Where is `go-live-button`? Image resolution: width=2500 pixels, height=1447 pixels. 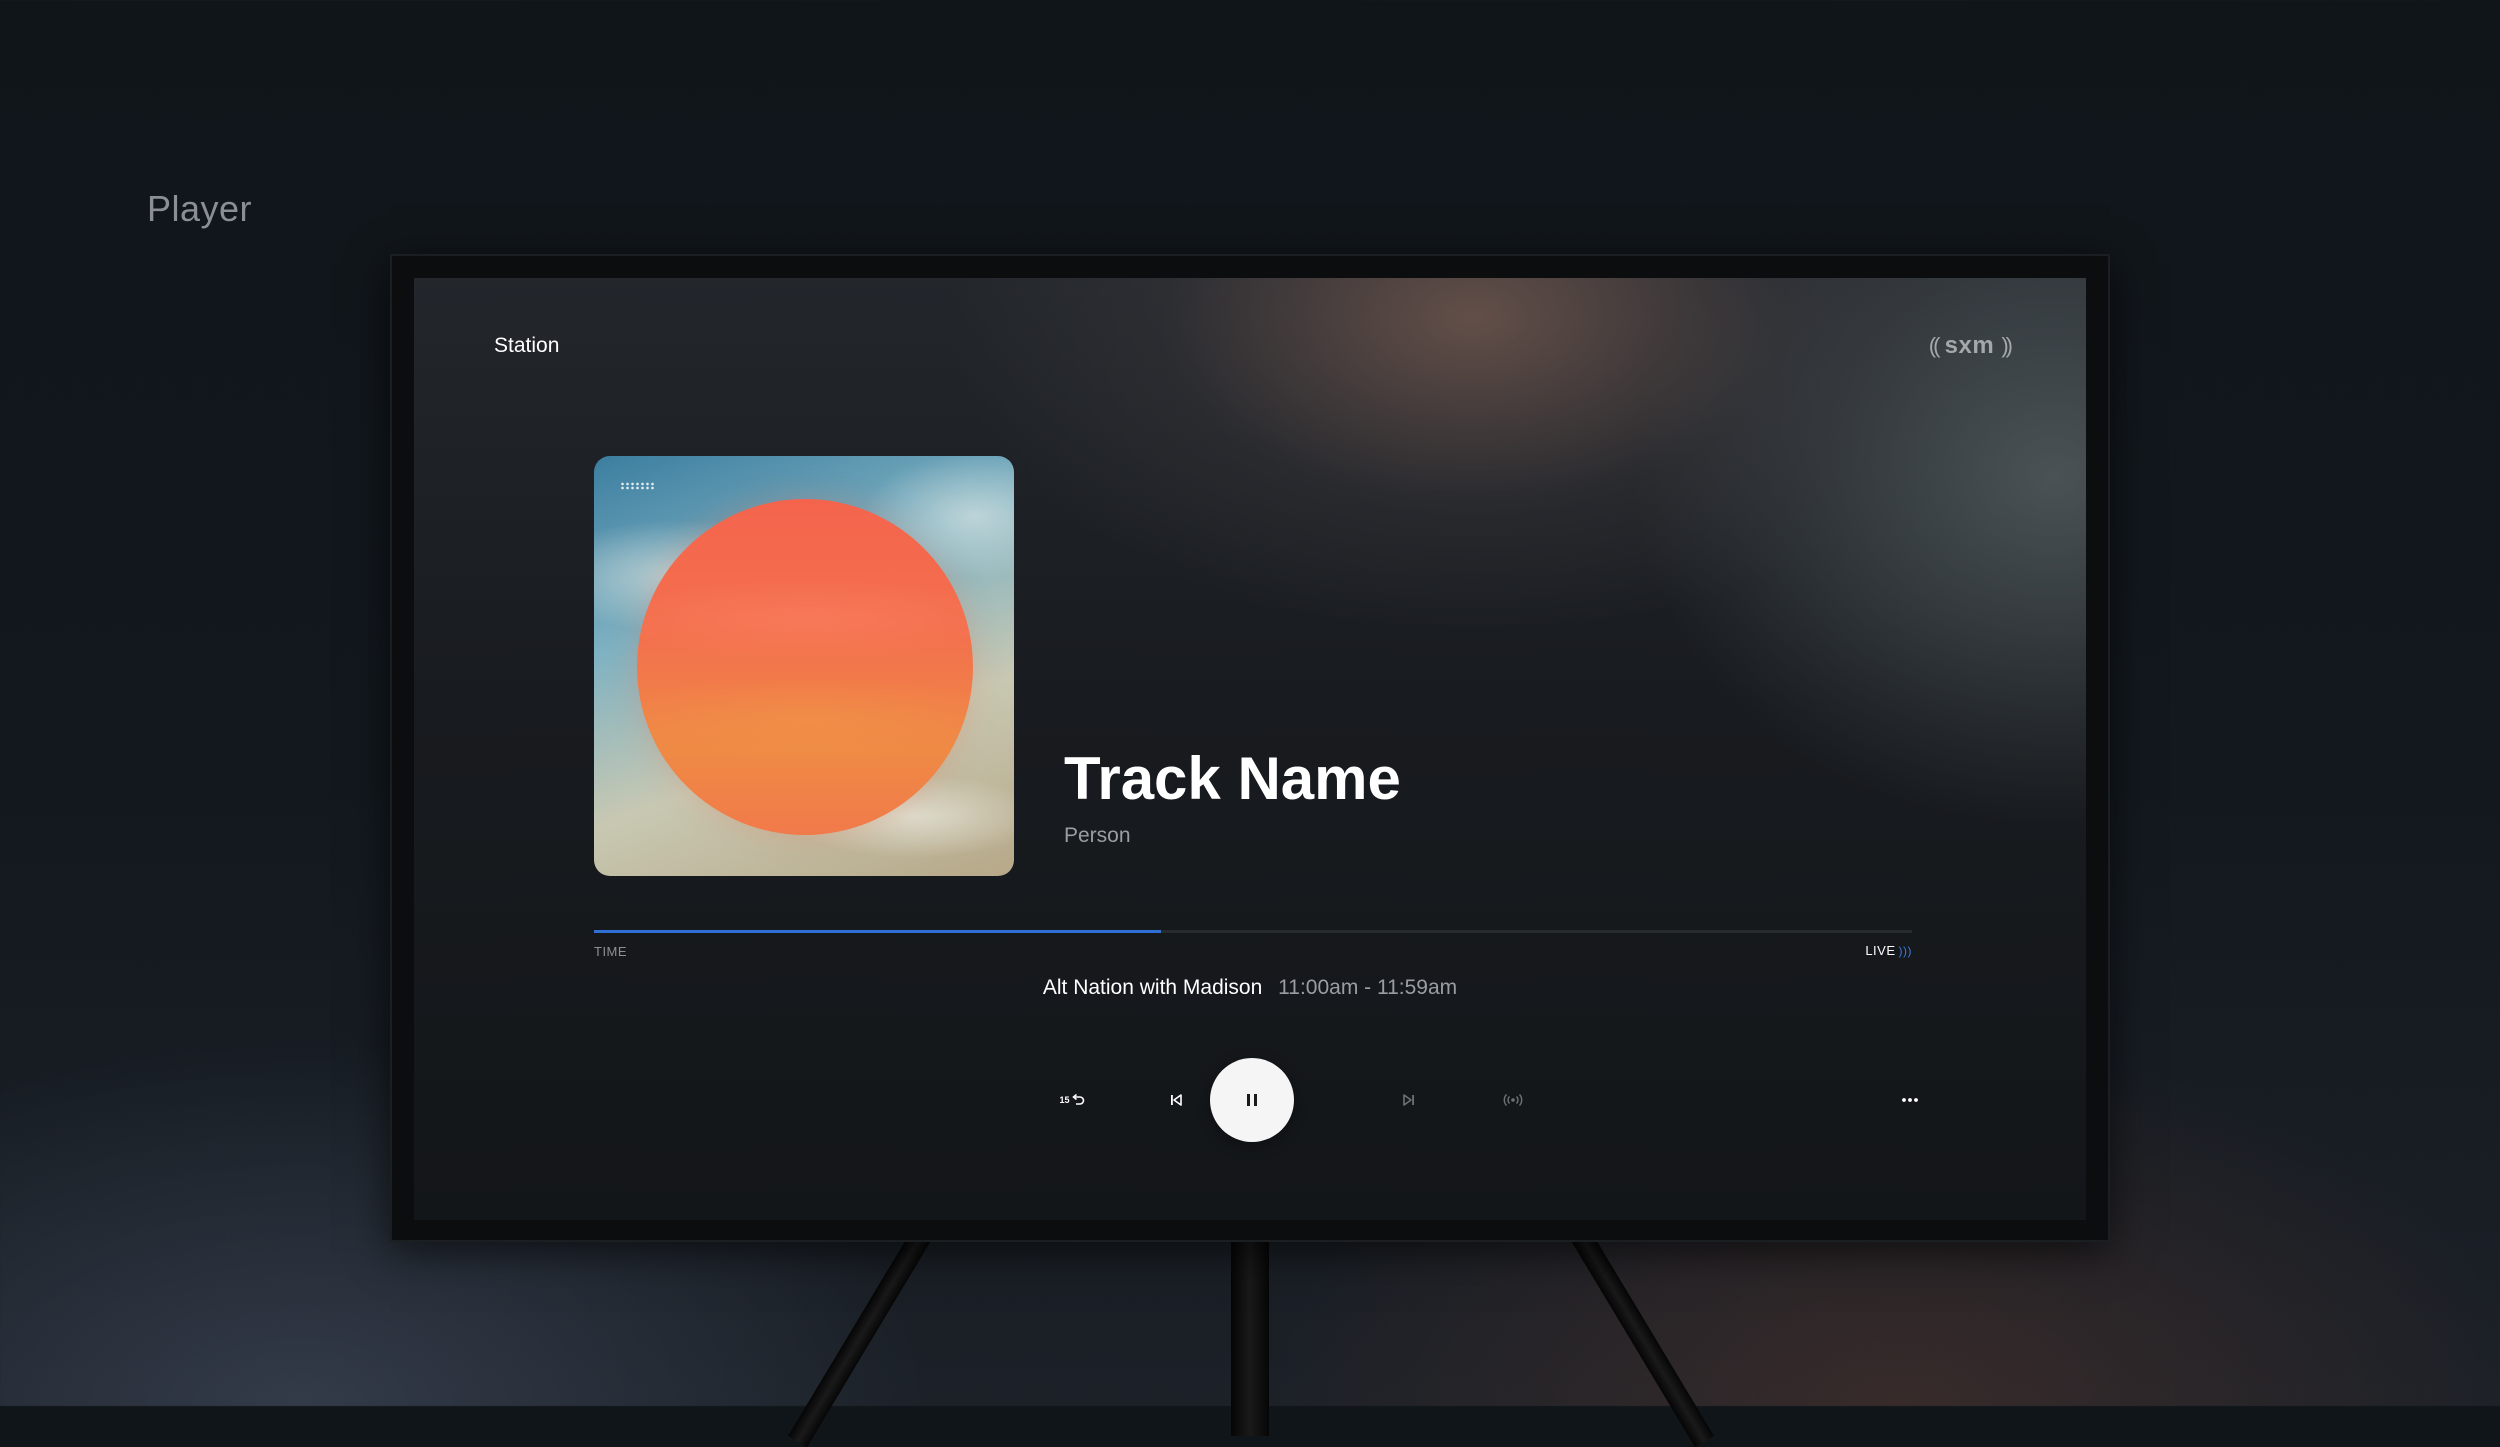 go-live-button is located at coordinates (1513, 1100).